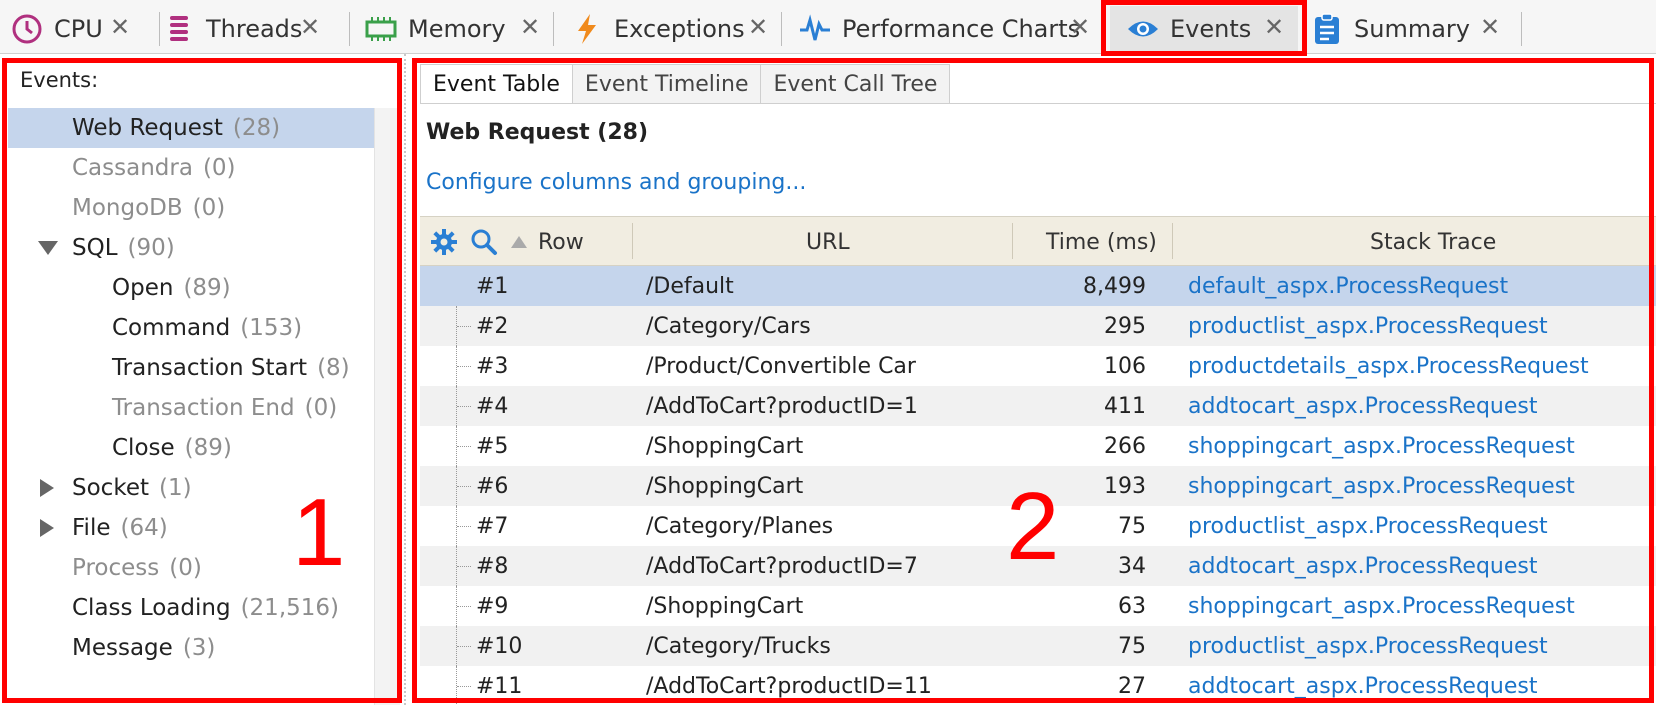 This screenshot has width=1656, height=705. Describe the element at coordinates (1412, 29) in the screenshot. I see `tab-label: Summary` at that location.